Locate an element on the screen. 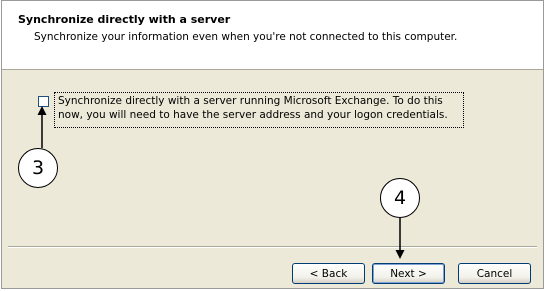 This screenshot has height=291, width=546. next-button: Next > is located at coordinates (408, 273).